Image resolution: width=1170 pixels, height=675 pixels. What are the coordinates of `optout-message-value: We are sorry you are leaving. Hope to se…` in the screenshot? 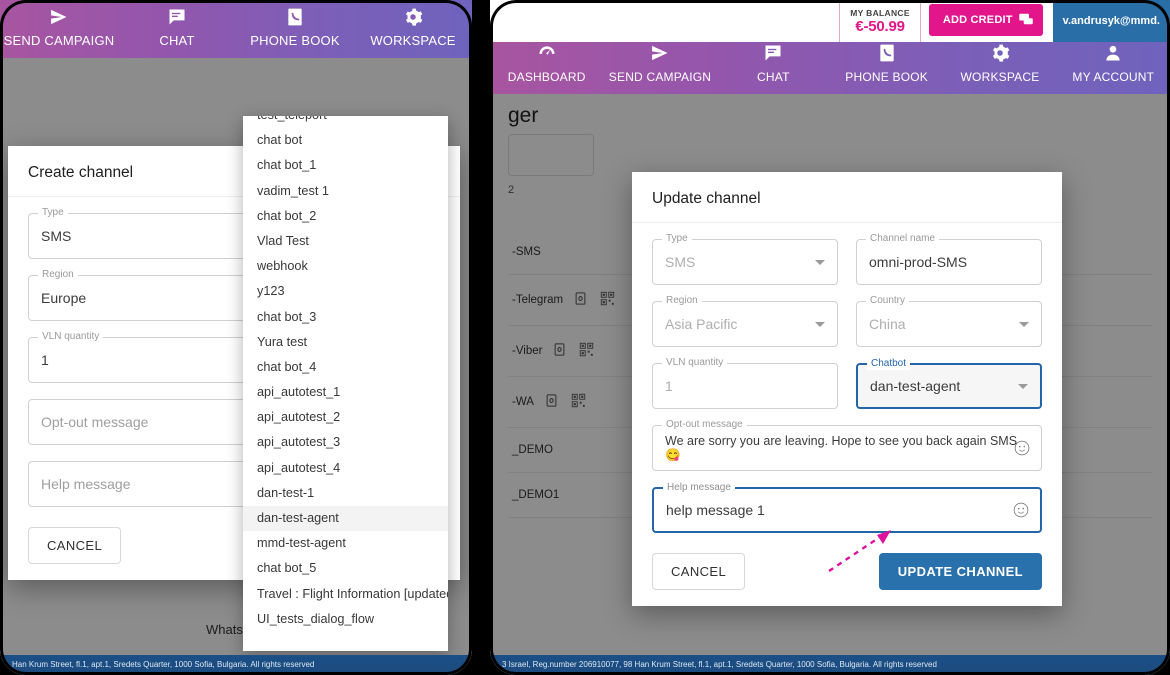 It's located at (841, 447).